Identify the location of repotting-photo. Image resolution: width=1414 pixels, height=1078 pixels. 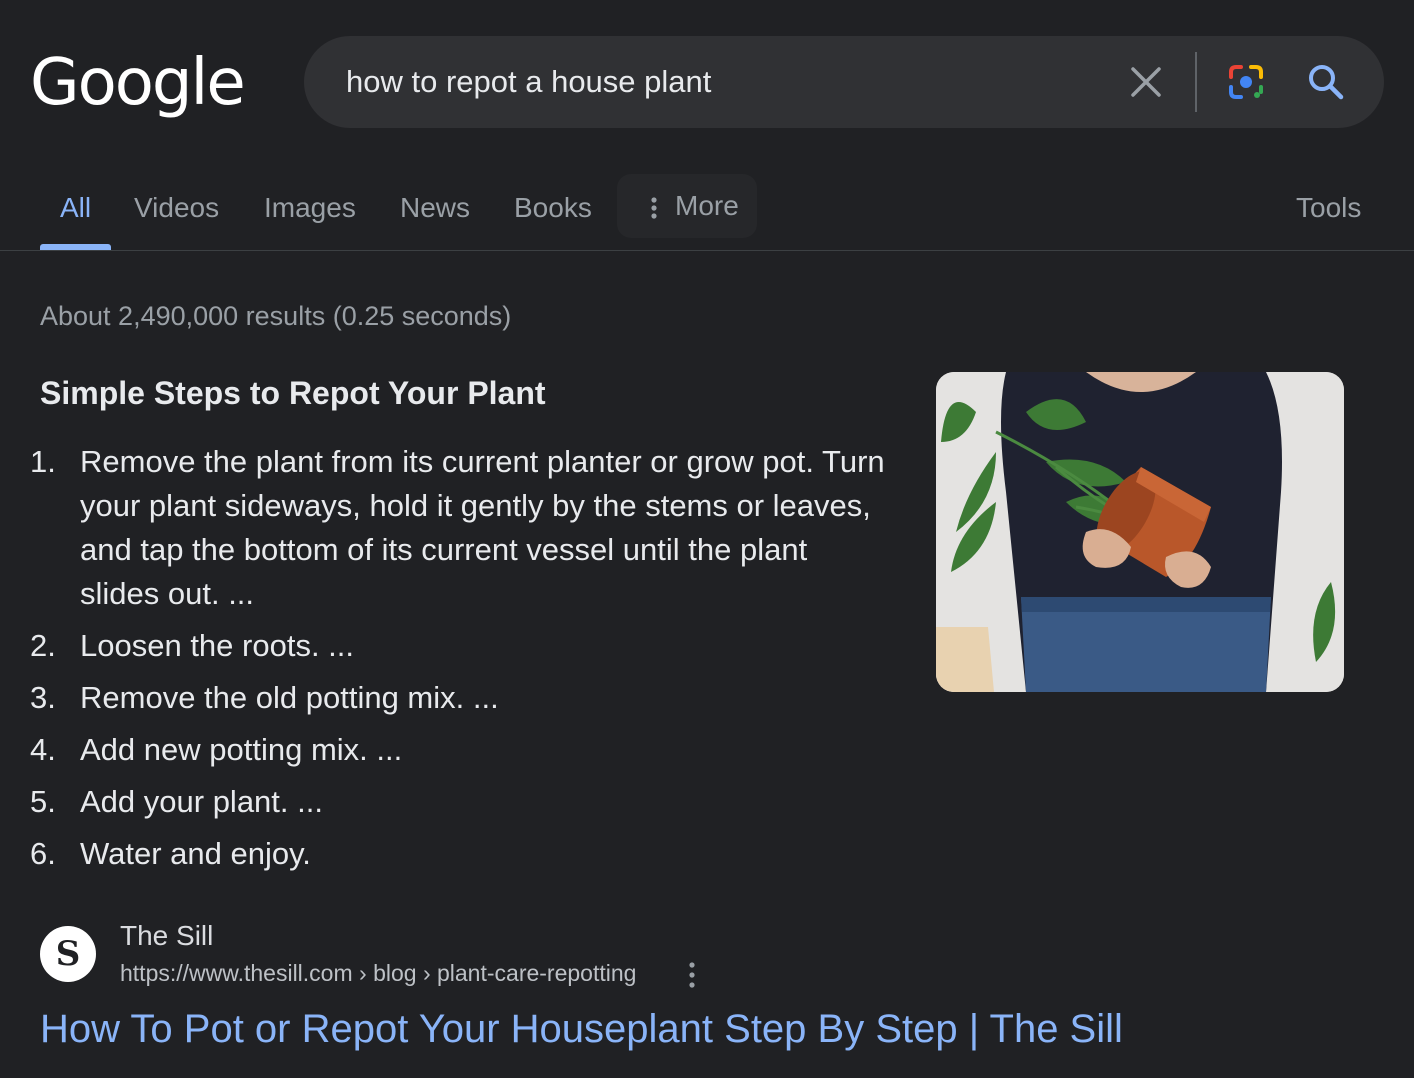
(1140, 532).